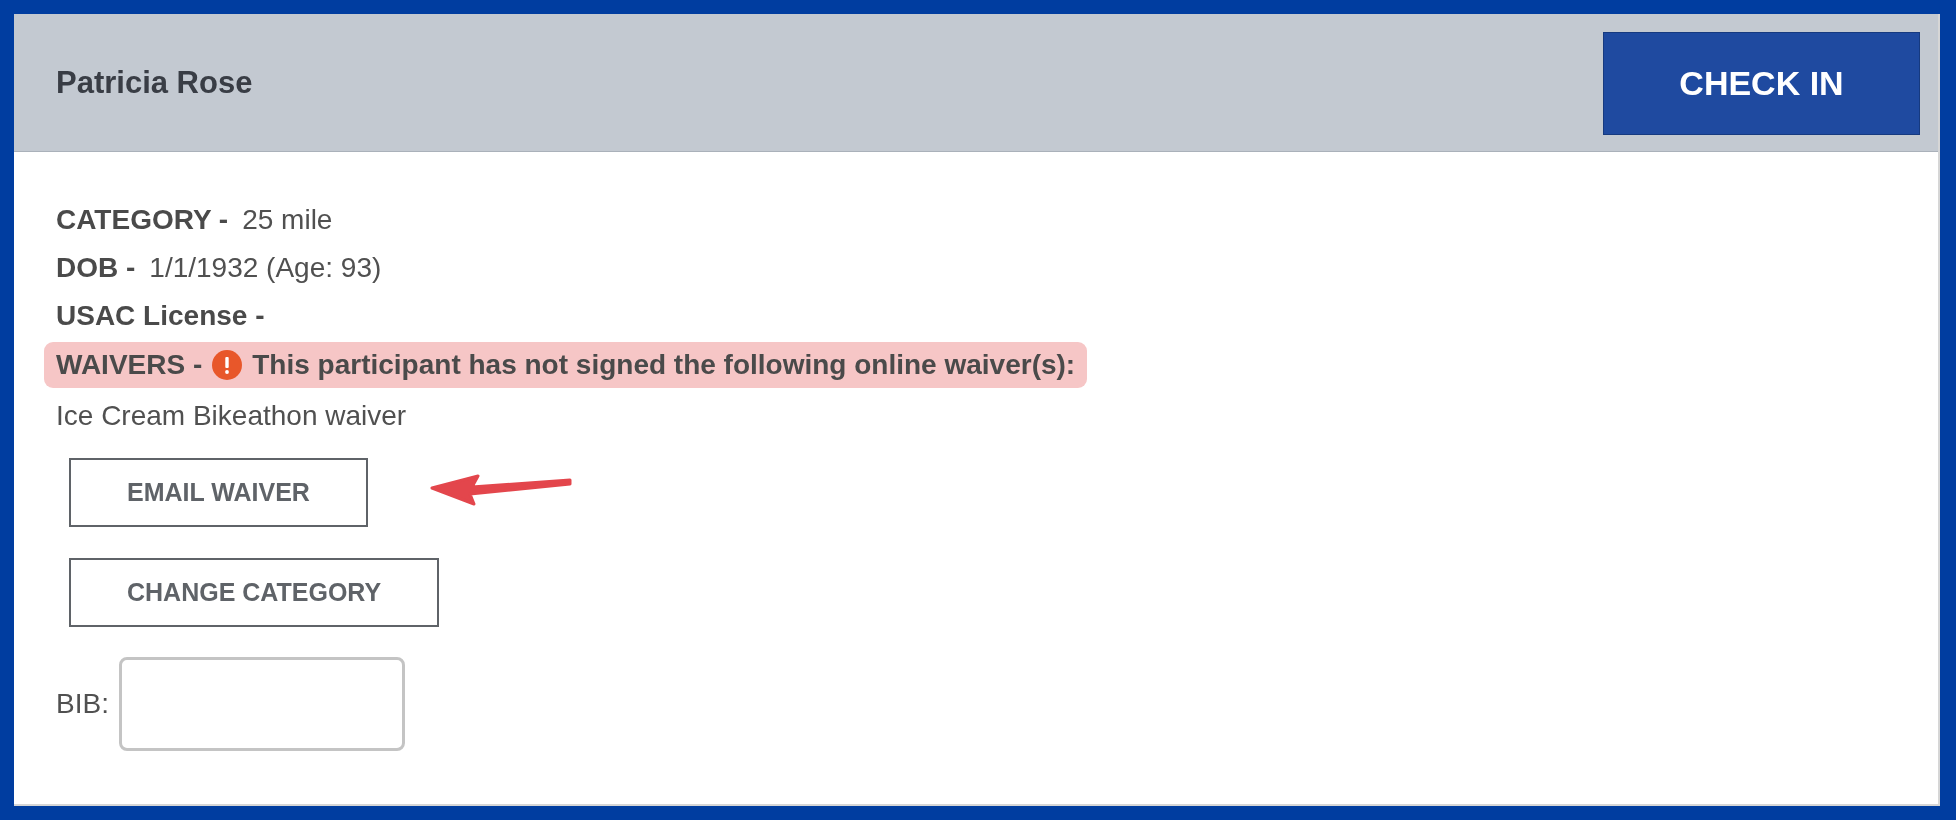  I want to click on outline-button: EMAIL WAIVER, so click(218, 492).